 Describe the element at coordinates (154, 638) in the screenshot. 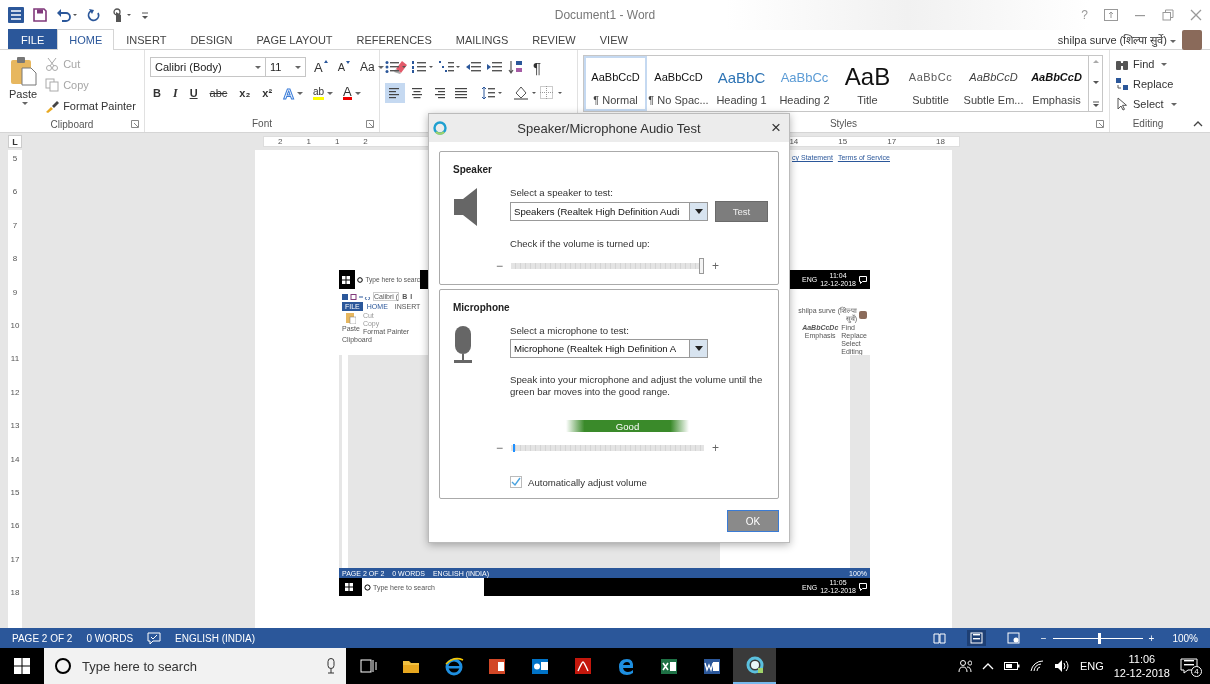

I see `proofing-icon` at that location.